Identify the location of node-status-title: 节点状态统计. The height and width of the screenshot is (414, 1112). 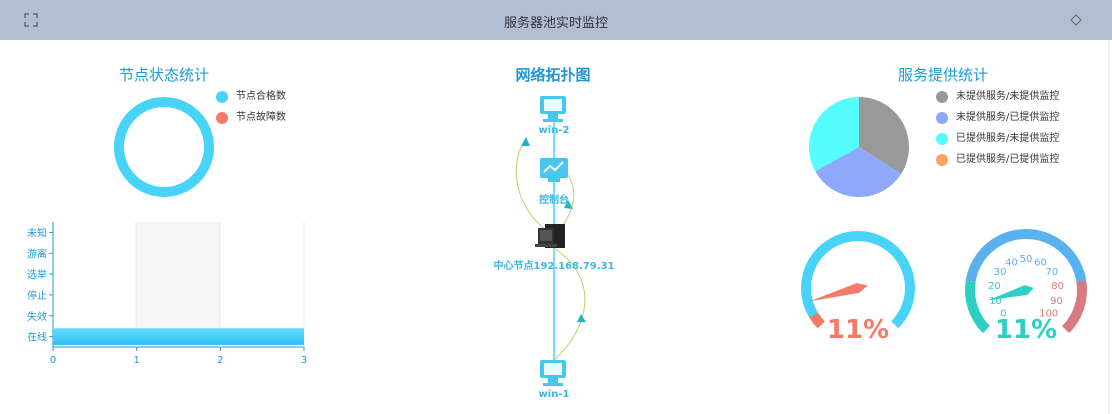
(163, 75).